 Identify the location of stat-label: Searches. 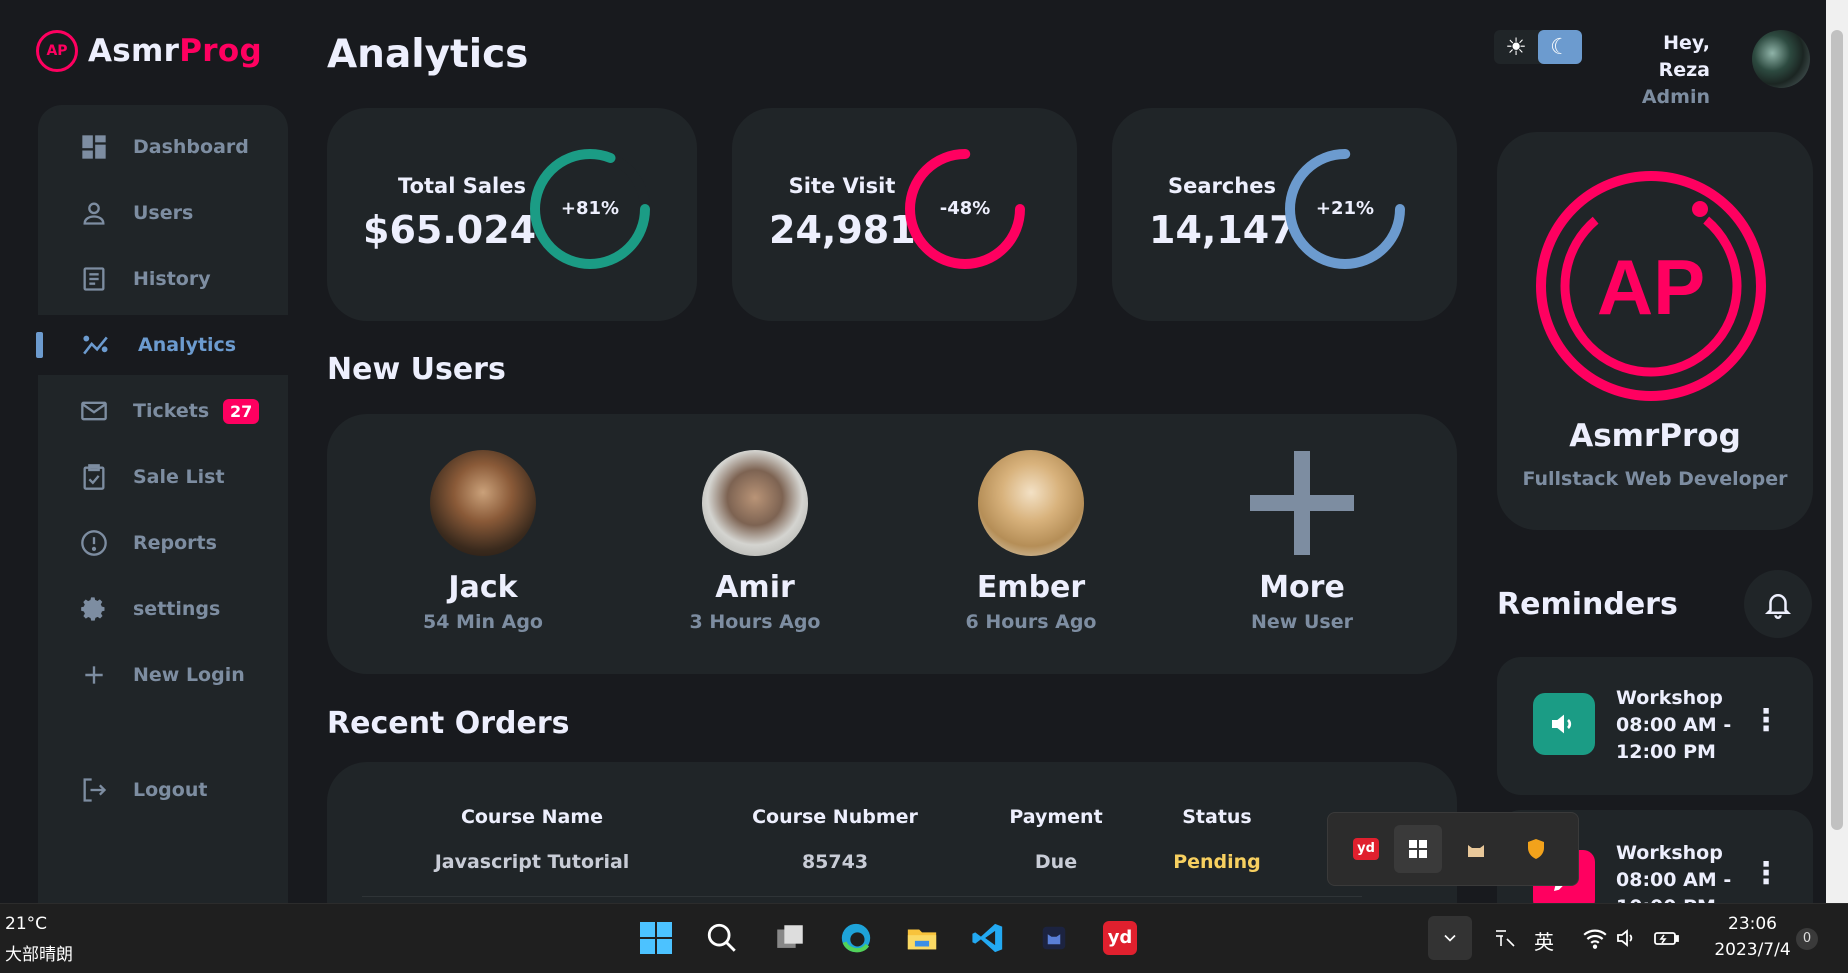
(1222, 186).